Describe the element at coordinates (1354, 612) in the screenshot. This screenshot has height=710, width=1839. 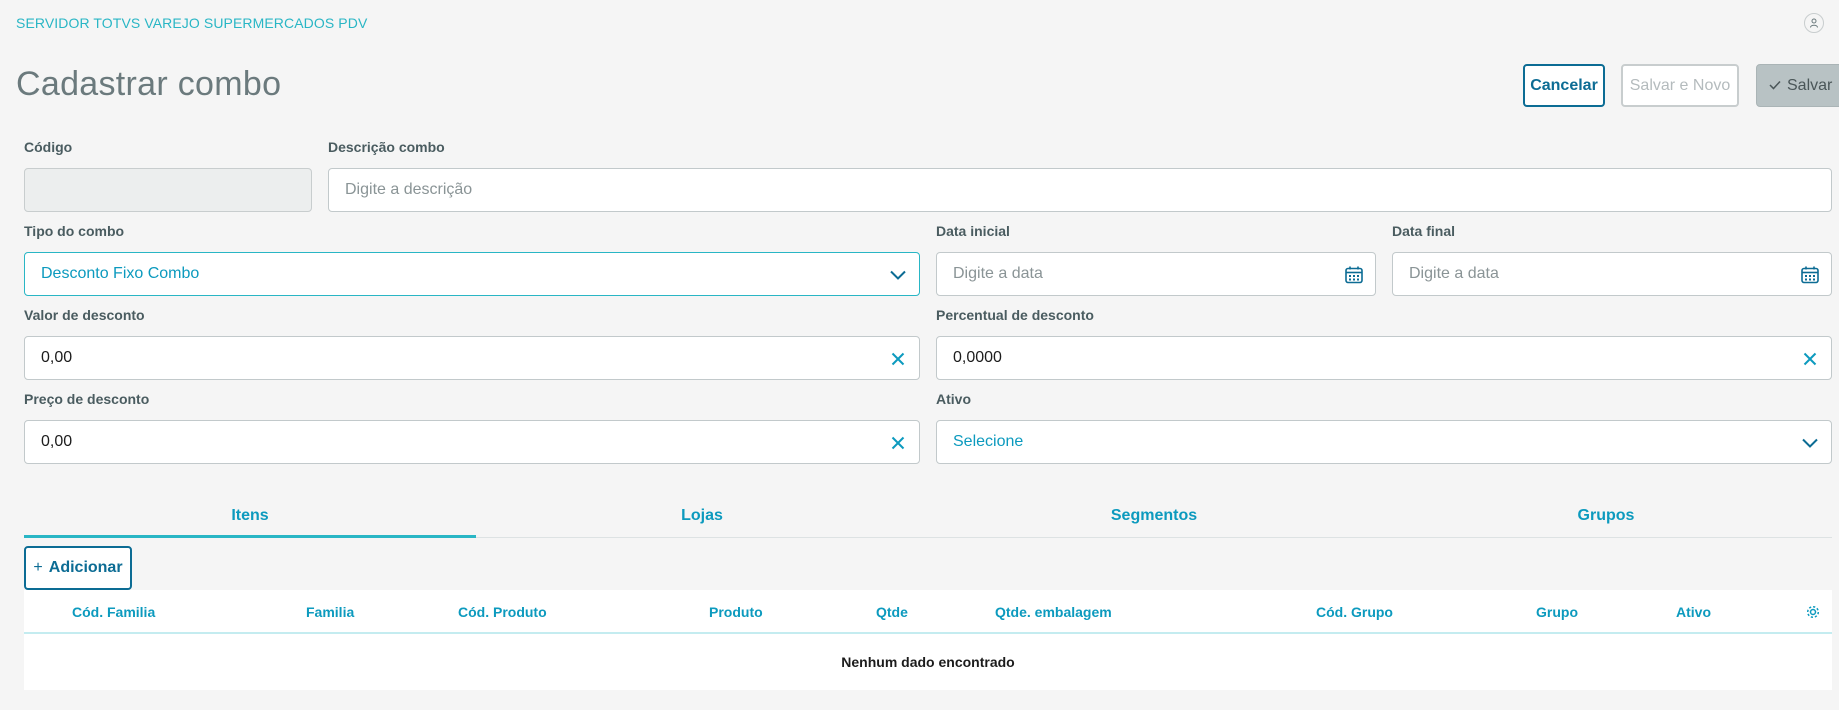
I see `column-header: Cód. Grupo` at that location.